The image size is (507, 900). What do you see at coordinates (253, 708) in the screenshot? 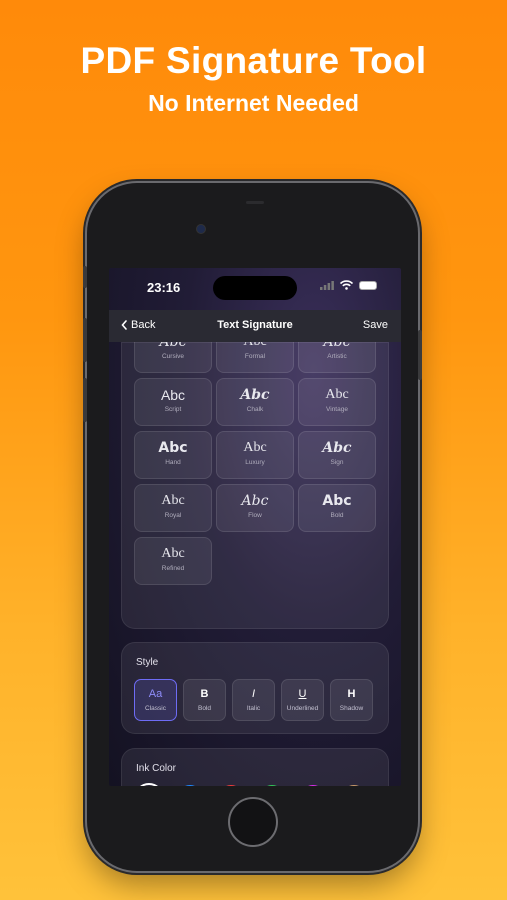
I see `style-option-label: Italic` at bounding box center [253, 708].